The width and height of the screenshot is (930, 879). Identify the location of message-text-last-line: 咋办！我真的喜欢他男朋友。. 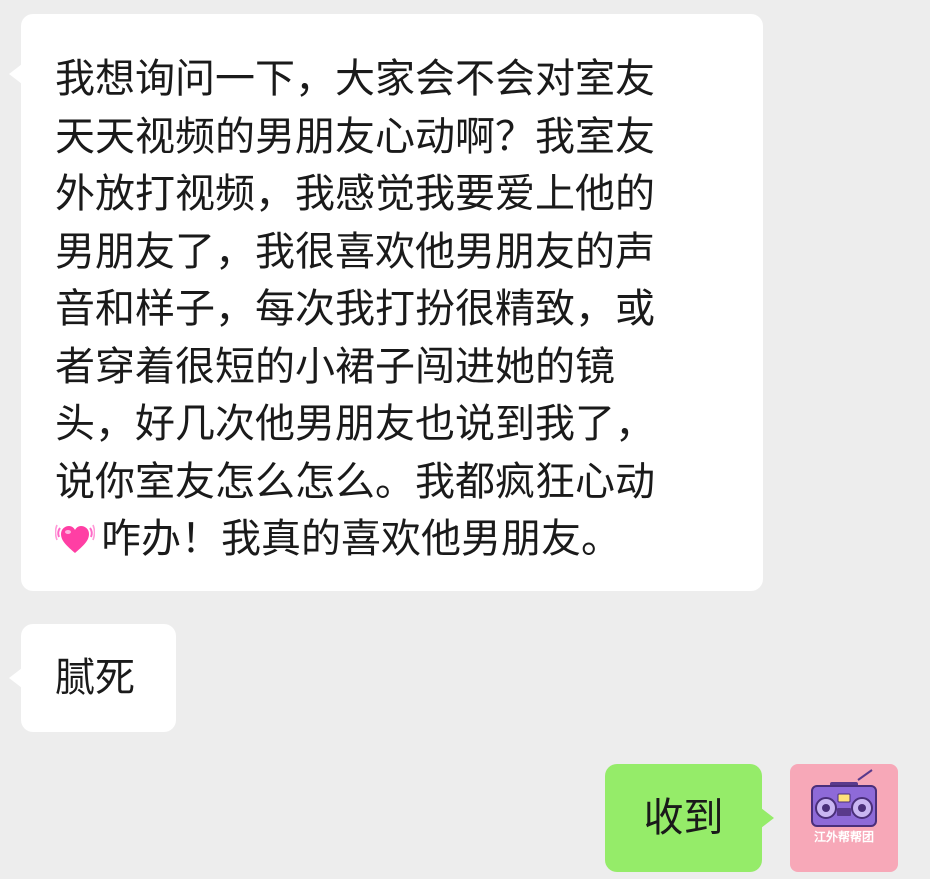
(396, 540).